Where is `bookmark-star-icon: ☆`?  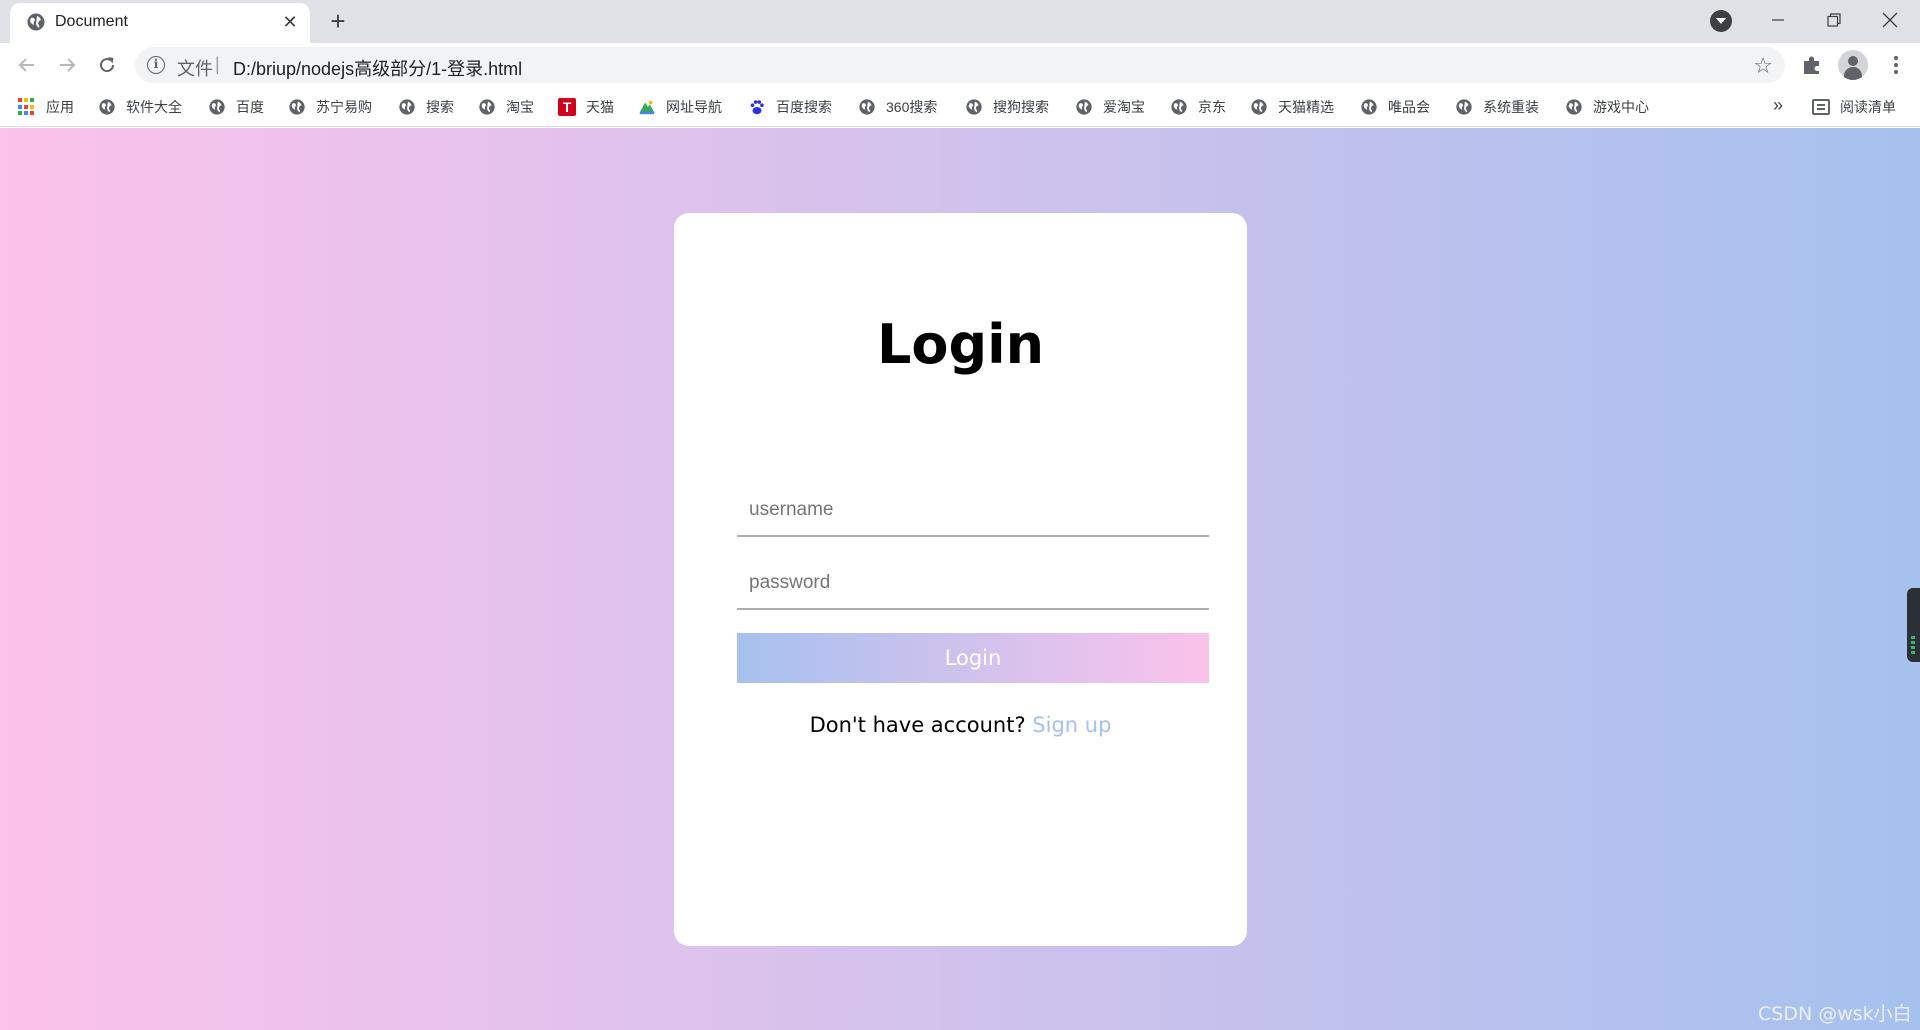
bookmark-star-icon: ☆ is located at coordinates (1763, 66).